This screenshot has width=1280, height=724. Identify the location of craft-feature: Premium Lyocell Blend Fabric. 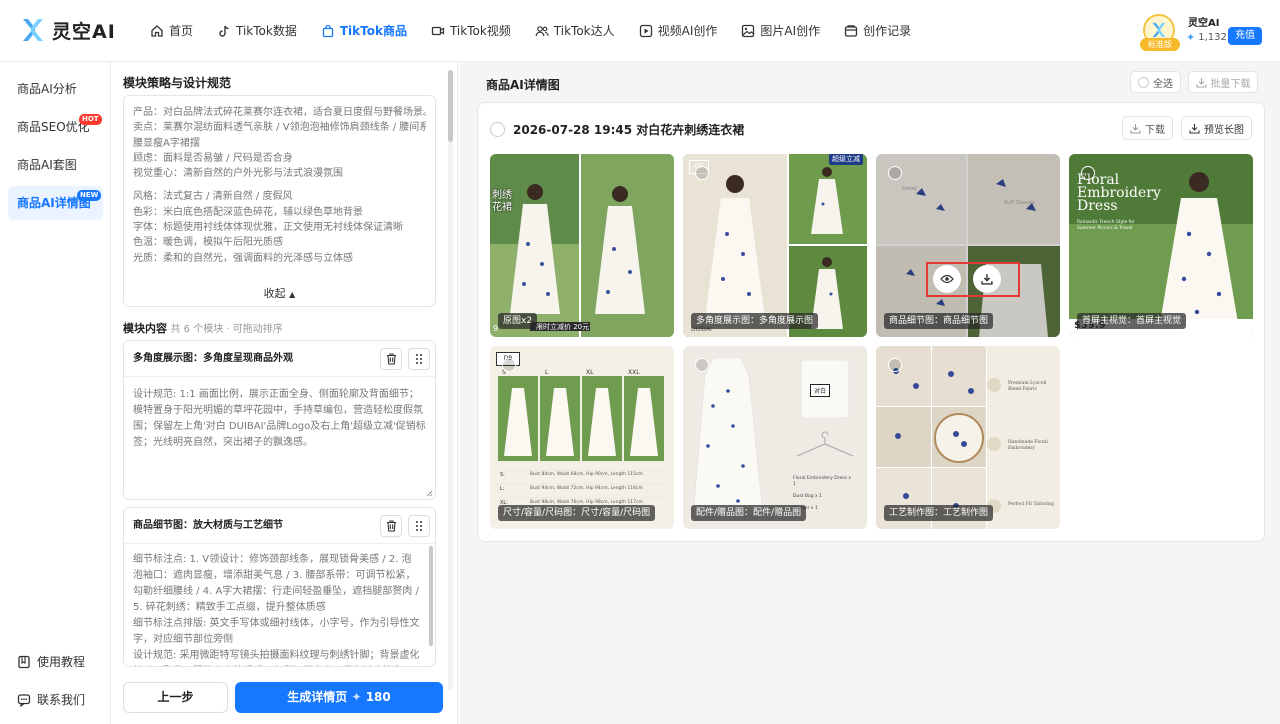
(1027, 386).